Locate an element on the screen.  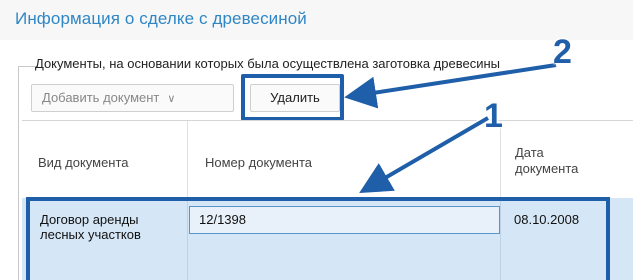
column-divider is located at coordinates (187, 159).